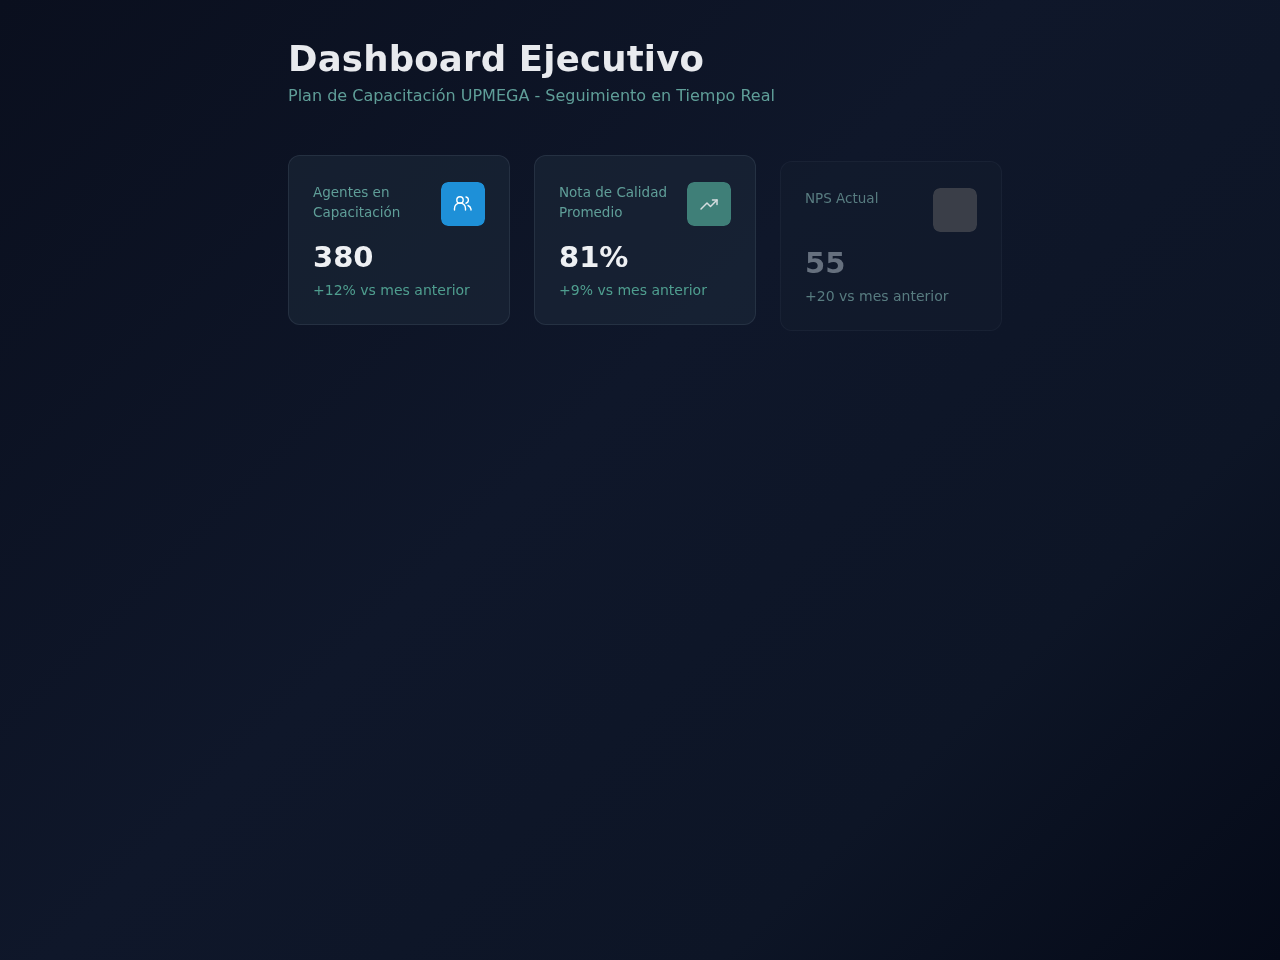 Image resolution: width=1280 pixels, height=960 pixels. I want to click on kpi-change: +20 vs mes anterior, so click(877, 296).